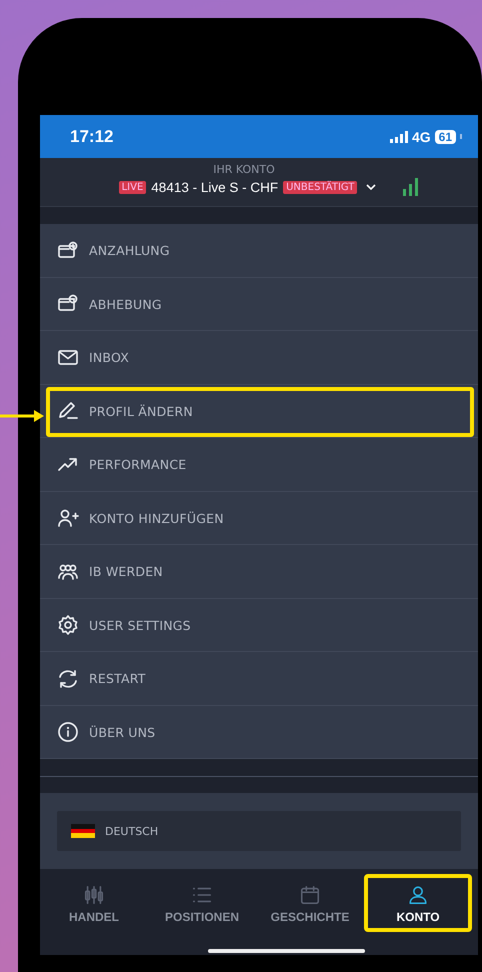 The image size is (482, 972). I want to click on signal-icon, so click(399, 136).